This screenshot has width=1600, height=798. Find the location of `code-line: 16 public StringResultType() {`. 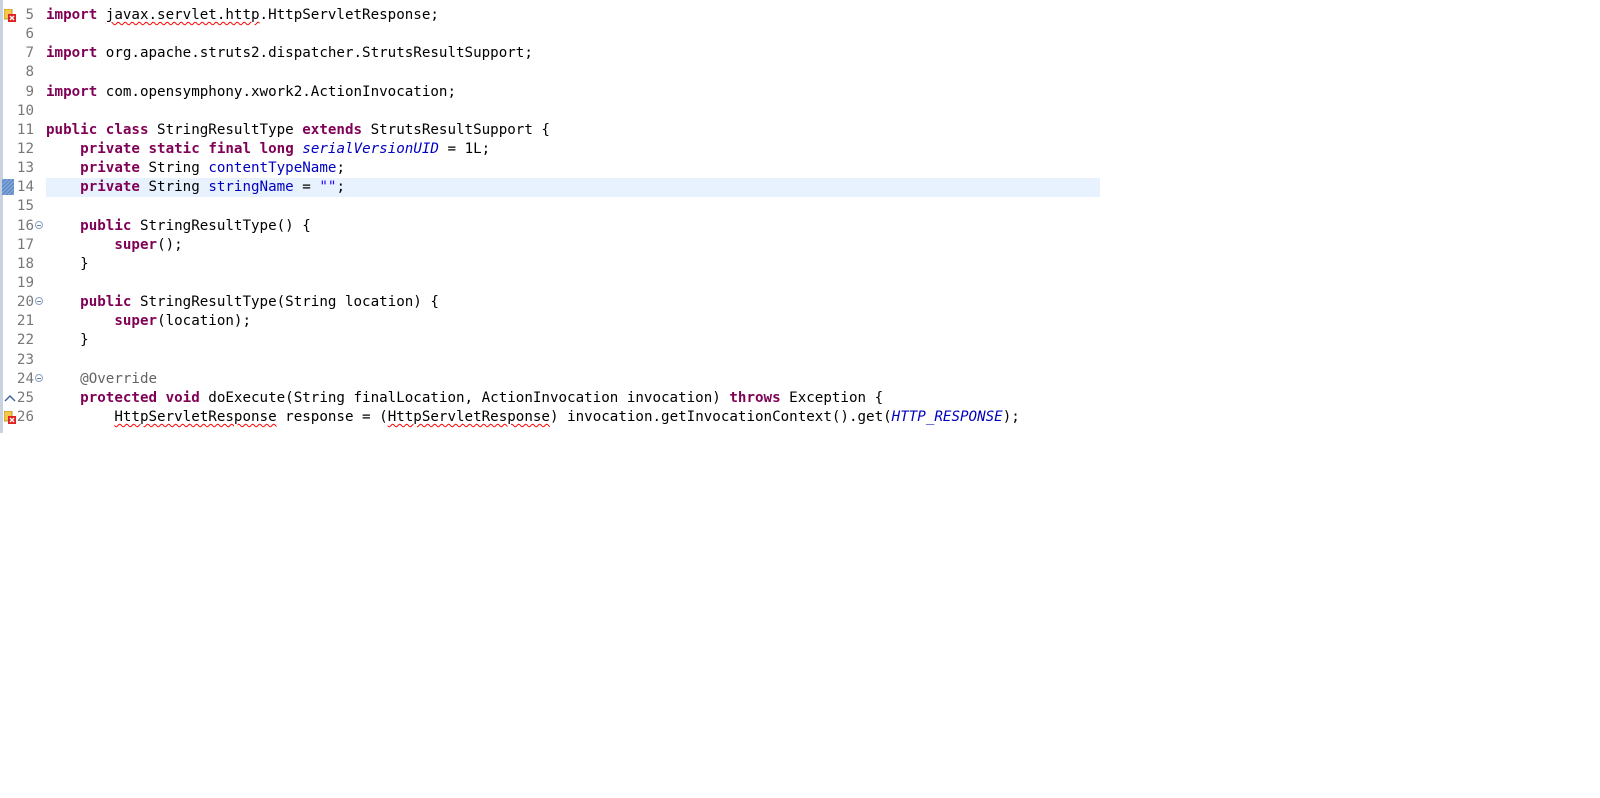

code-line: 16 public StringResultType() { is located at coordinates (550, 226).